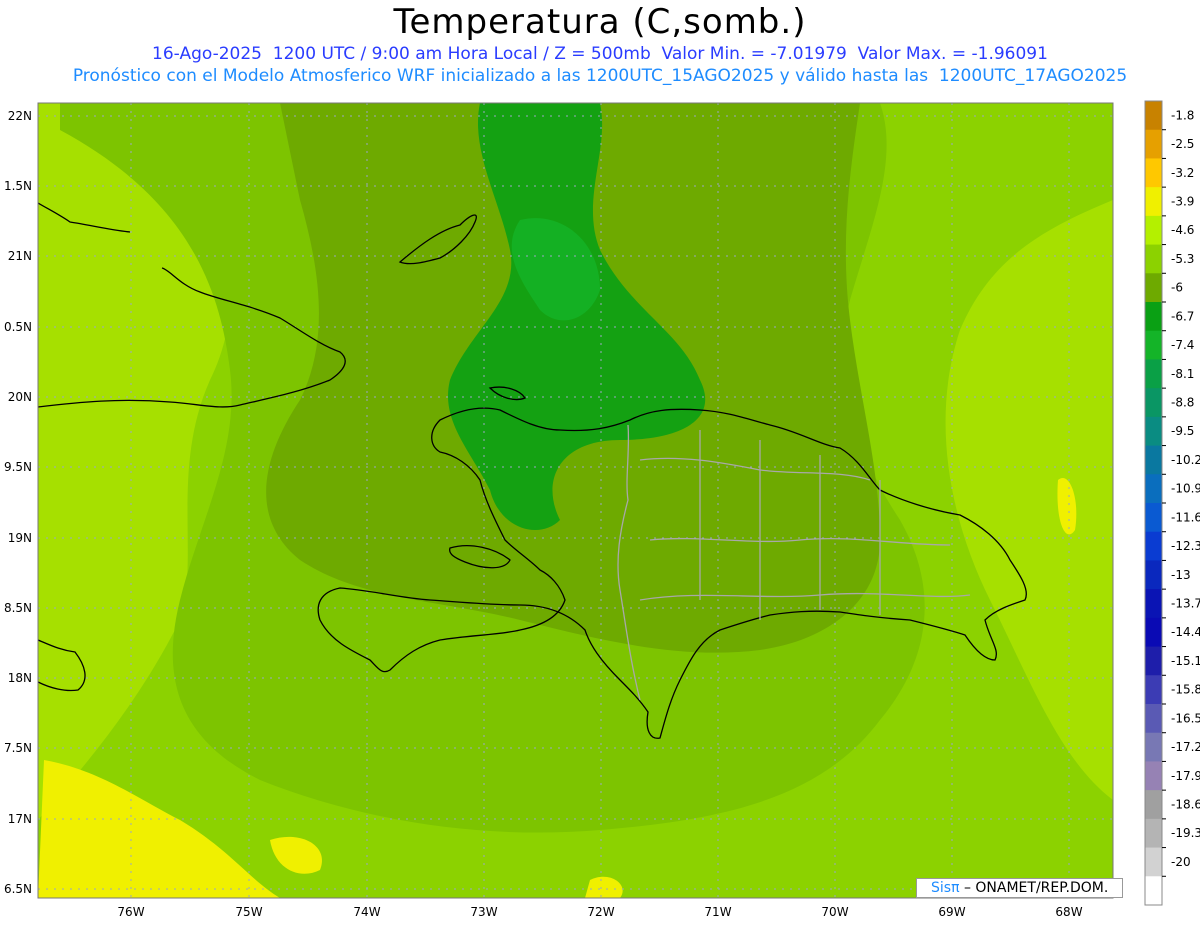  Describe the element at coordinates (20, 538) in the screenshot. I see `lat-label: 19N` at that location.